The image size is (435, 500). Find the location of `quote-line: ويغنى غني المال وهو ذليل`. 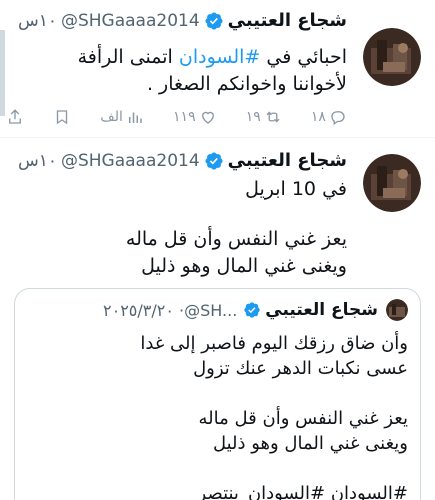

quote-line: ويغنى غني المال وهو ذليل is located at coordinates (310, 443).